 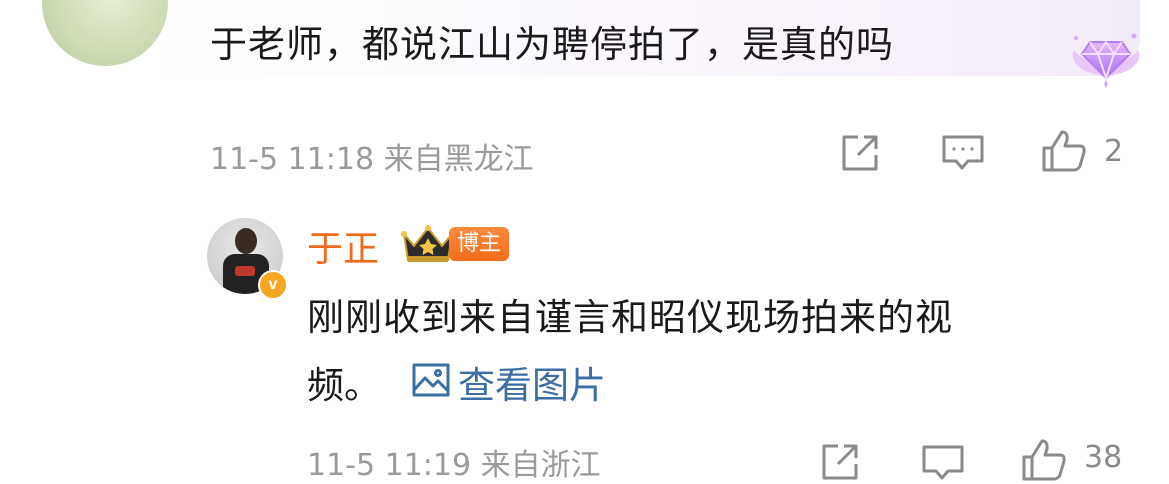 I want to click on like-count: 2, so click(x=1114, y=151).